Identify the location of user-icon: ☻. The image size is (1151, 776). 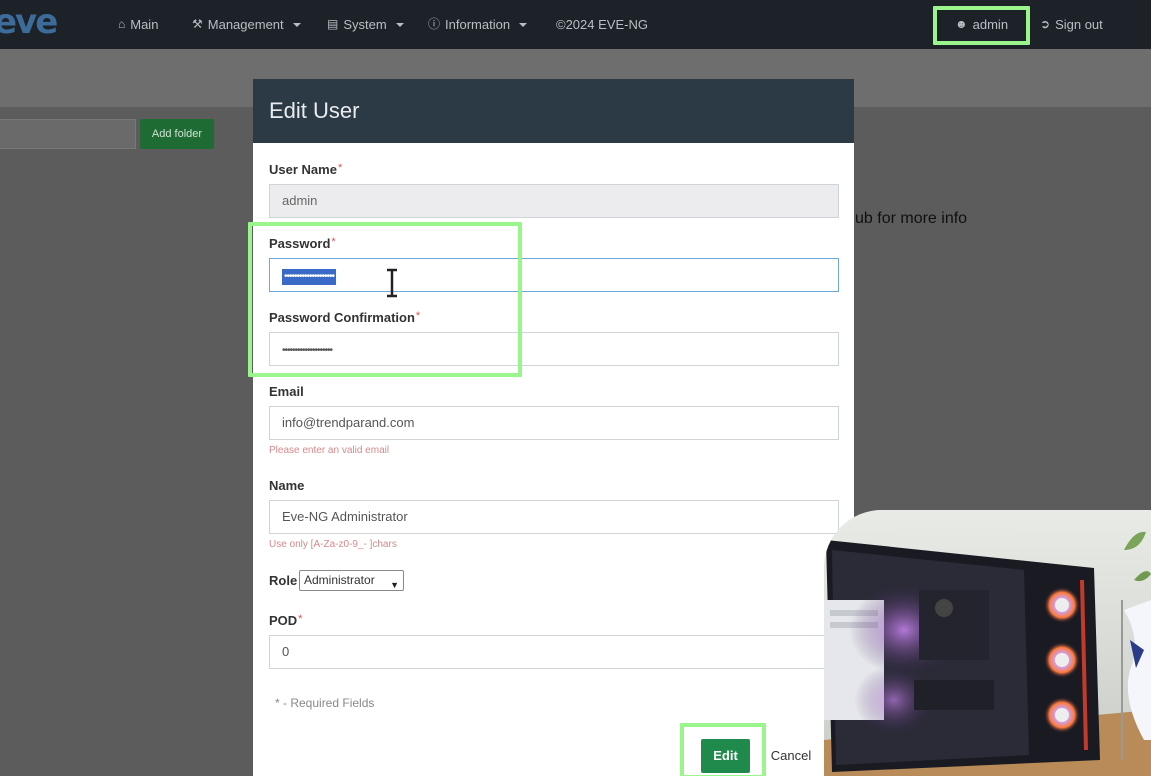
(961, 24).